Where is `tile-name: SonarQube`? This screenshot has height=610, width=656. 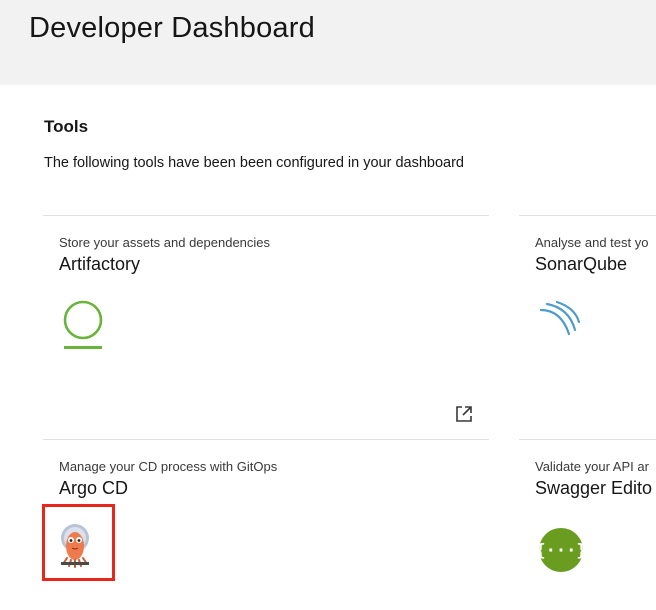 tile-name: SonarQube is located at coordinates (581, 264).